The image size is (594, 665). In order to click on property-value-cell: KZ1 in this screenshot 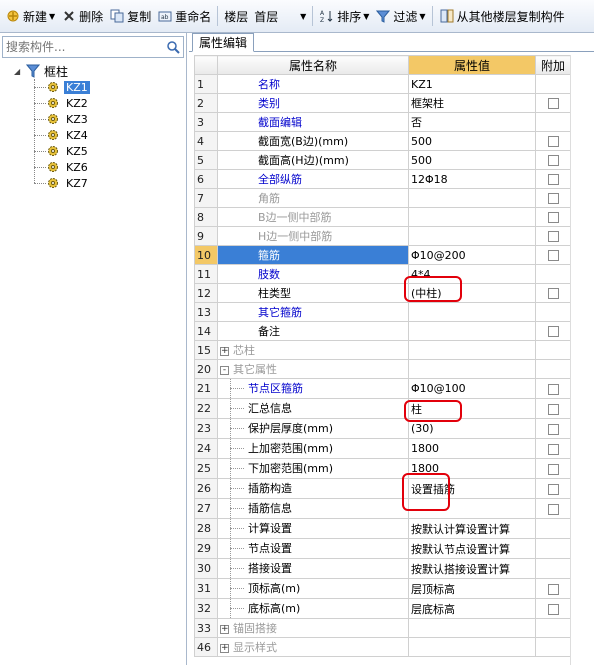, I will do `click(472, 84)`.